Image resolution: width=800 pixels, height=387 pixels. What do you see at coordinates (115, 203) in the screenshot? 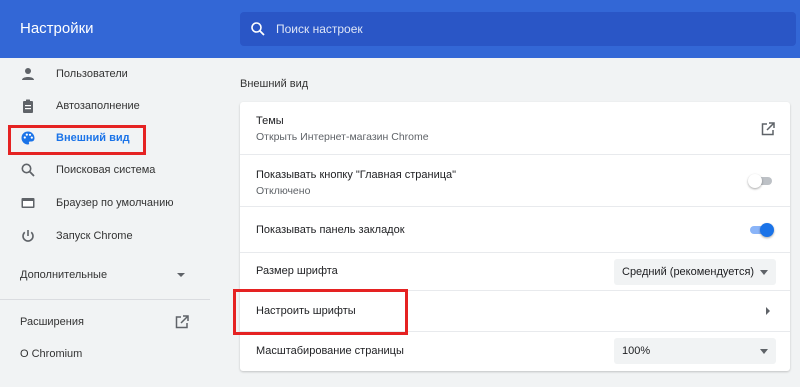
I see `sidebar-item-label: Браузер по умолчанию` at bounding box center [115, 203].